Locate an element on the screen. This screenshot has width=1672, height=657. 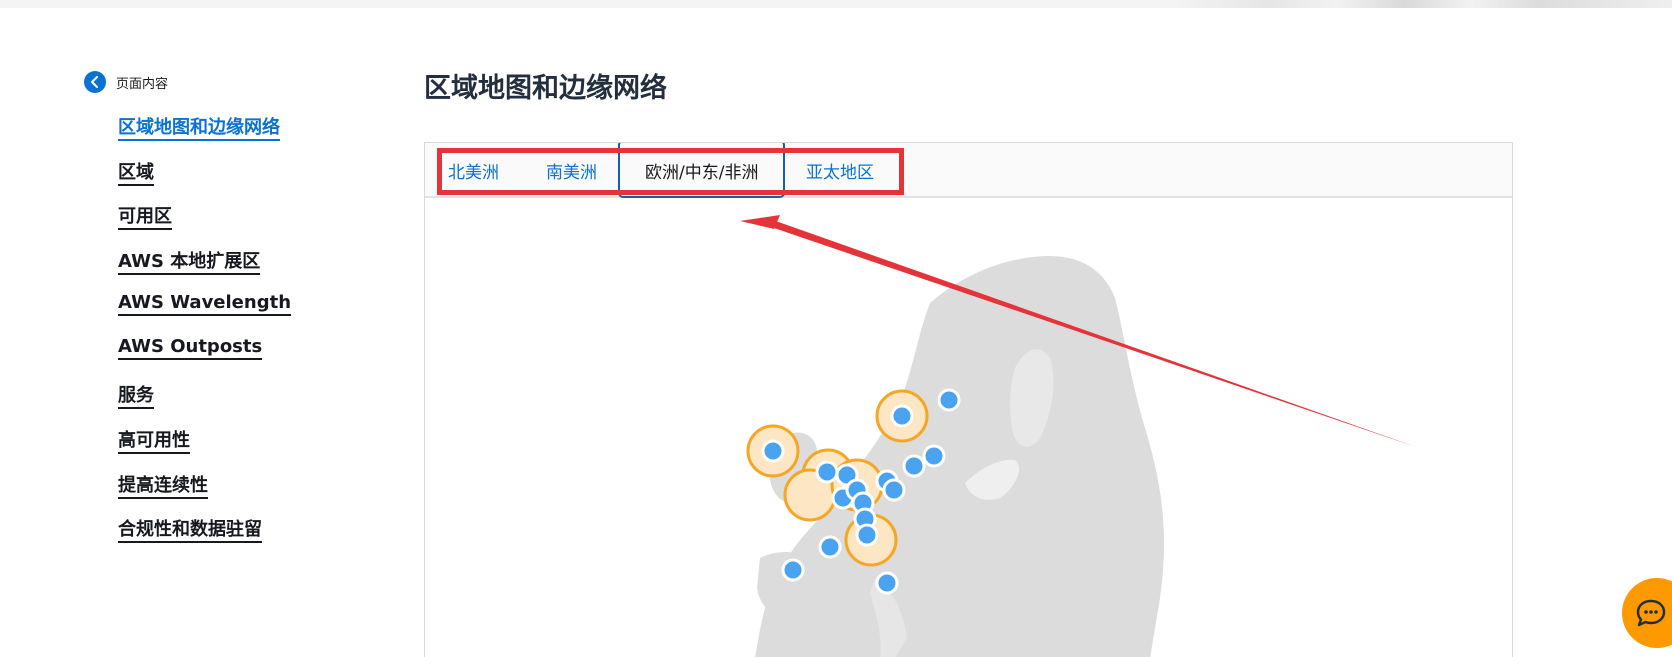
region-tab-bar: 北美洲 南美洲 欧洲/中东/非洲 亚太地区 is located at coordinates (968, 170).